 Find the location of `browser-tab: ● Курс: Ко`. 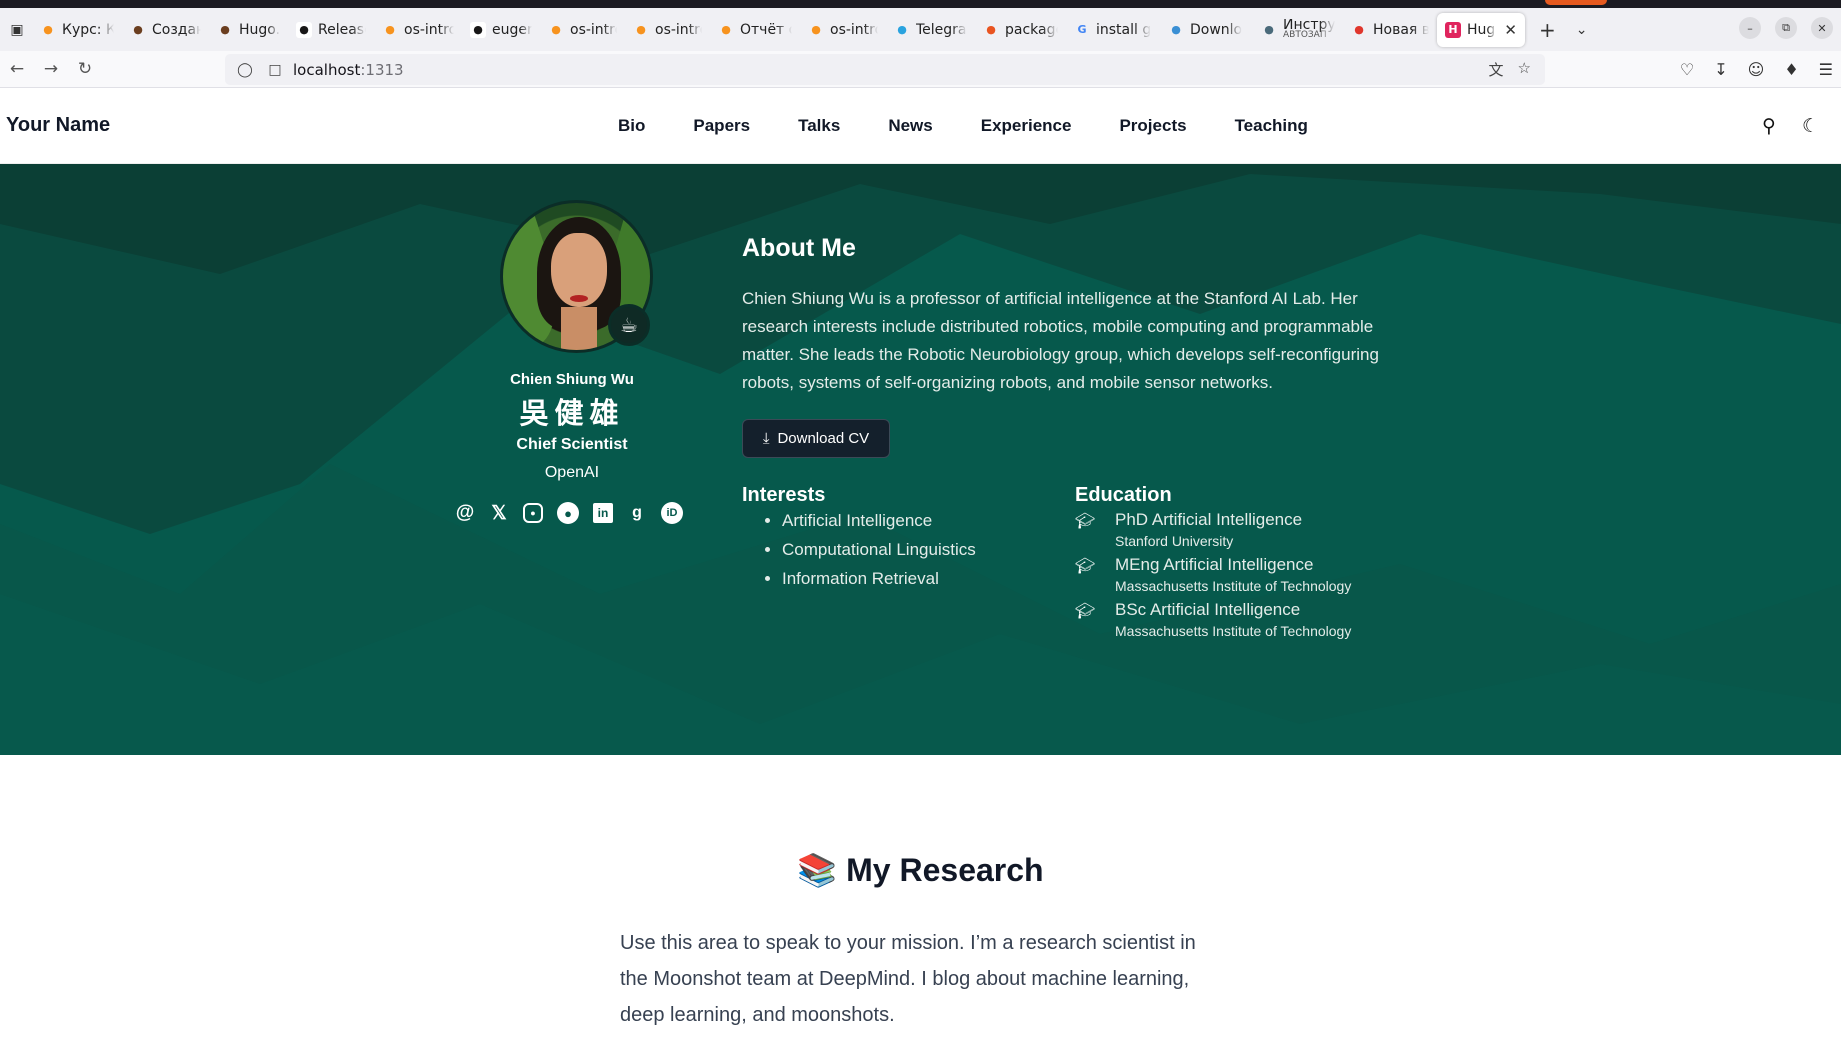

browser-tab: ● Курс: Ко is located at coordinates (77, 30).